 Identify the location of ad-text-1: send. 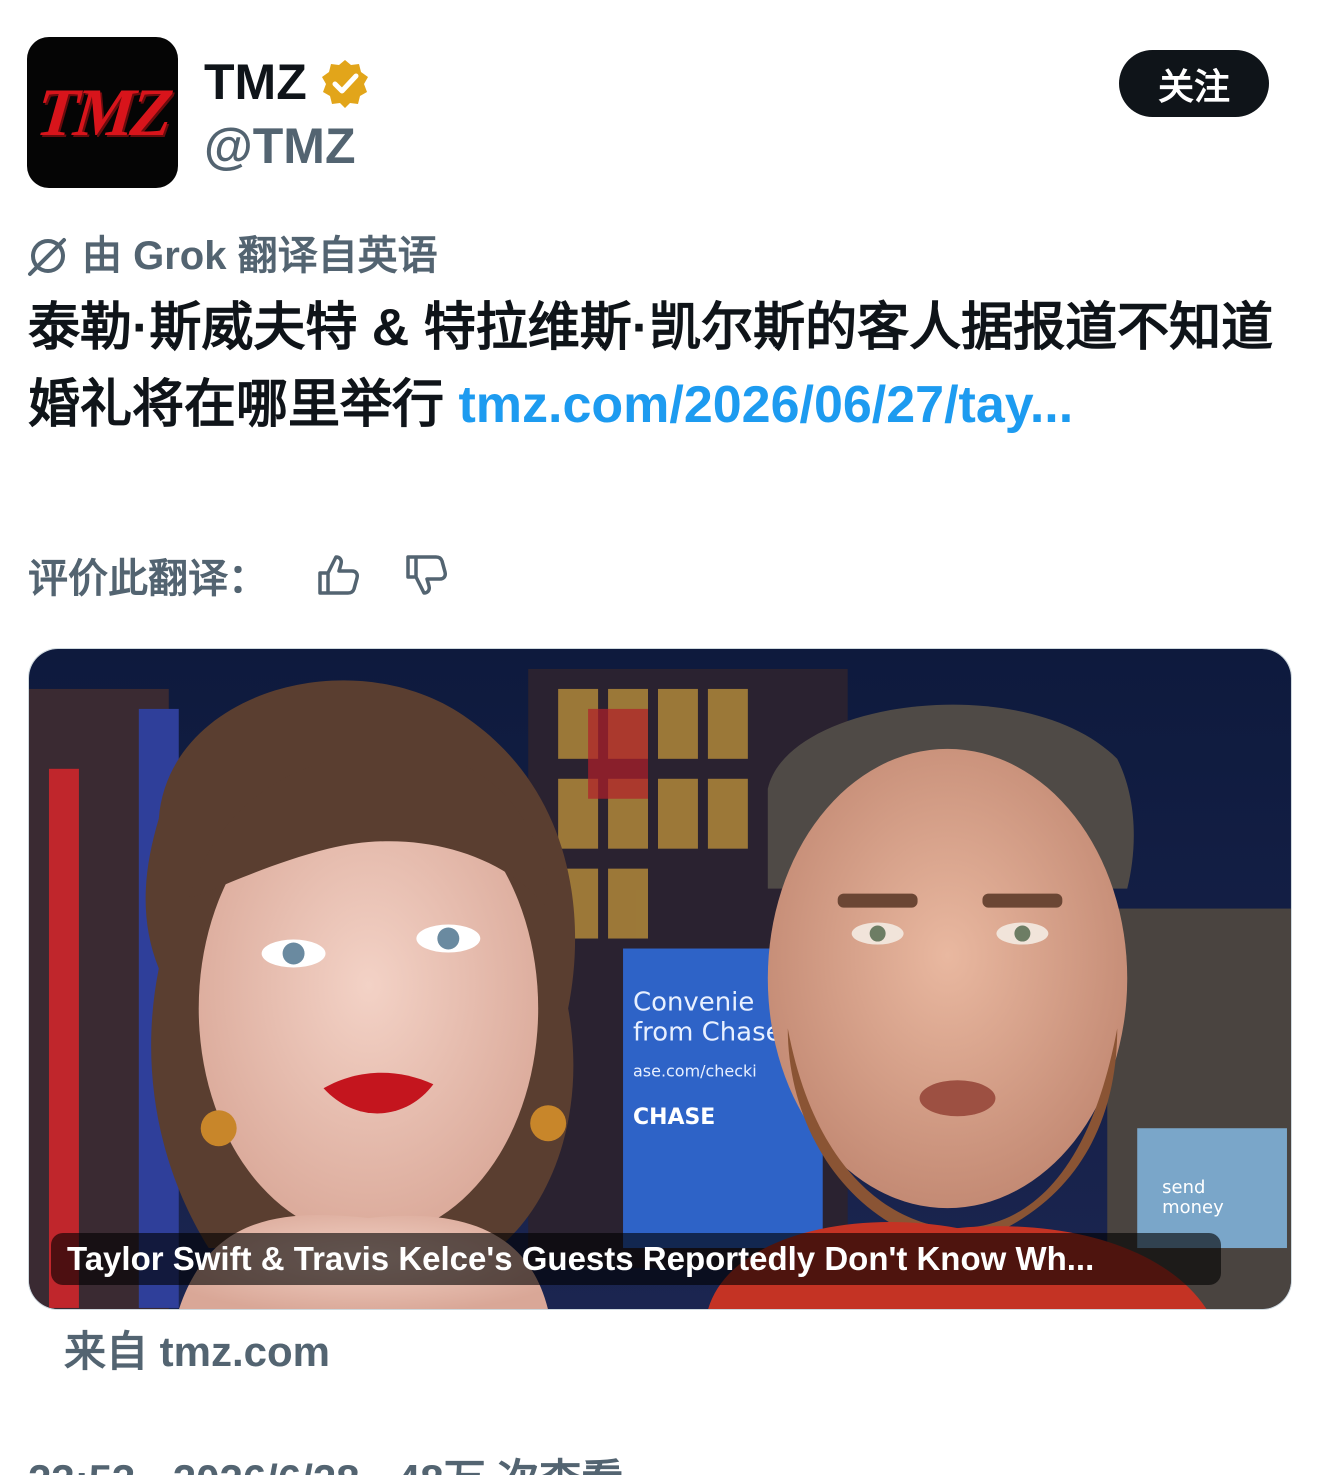
(1183, 1187).